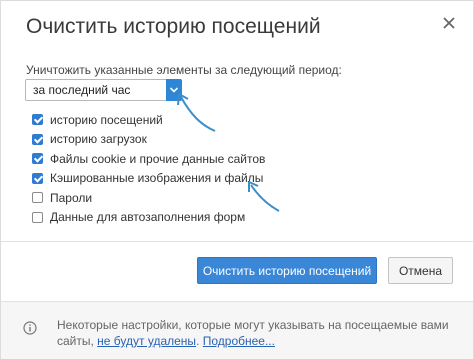 The height and width of the screenshot is (359, 474). I want to click on option-label: Пароли, so click(71, 197).